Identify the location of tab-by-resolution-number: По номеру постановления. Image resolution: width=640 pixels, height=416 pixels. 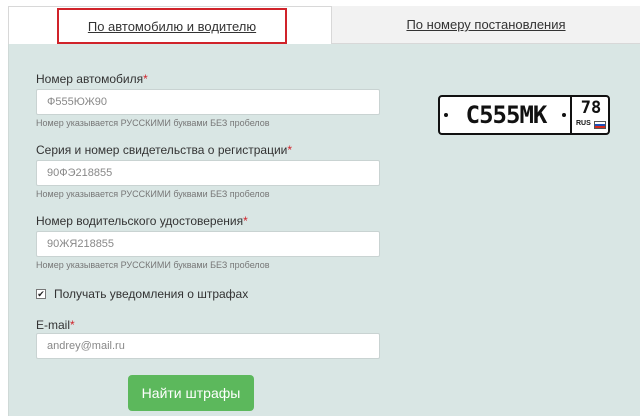
(486, 25).